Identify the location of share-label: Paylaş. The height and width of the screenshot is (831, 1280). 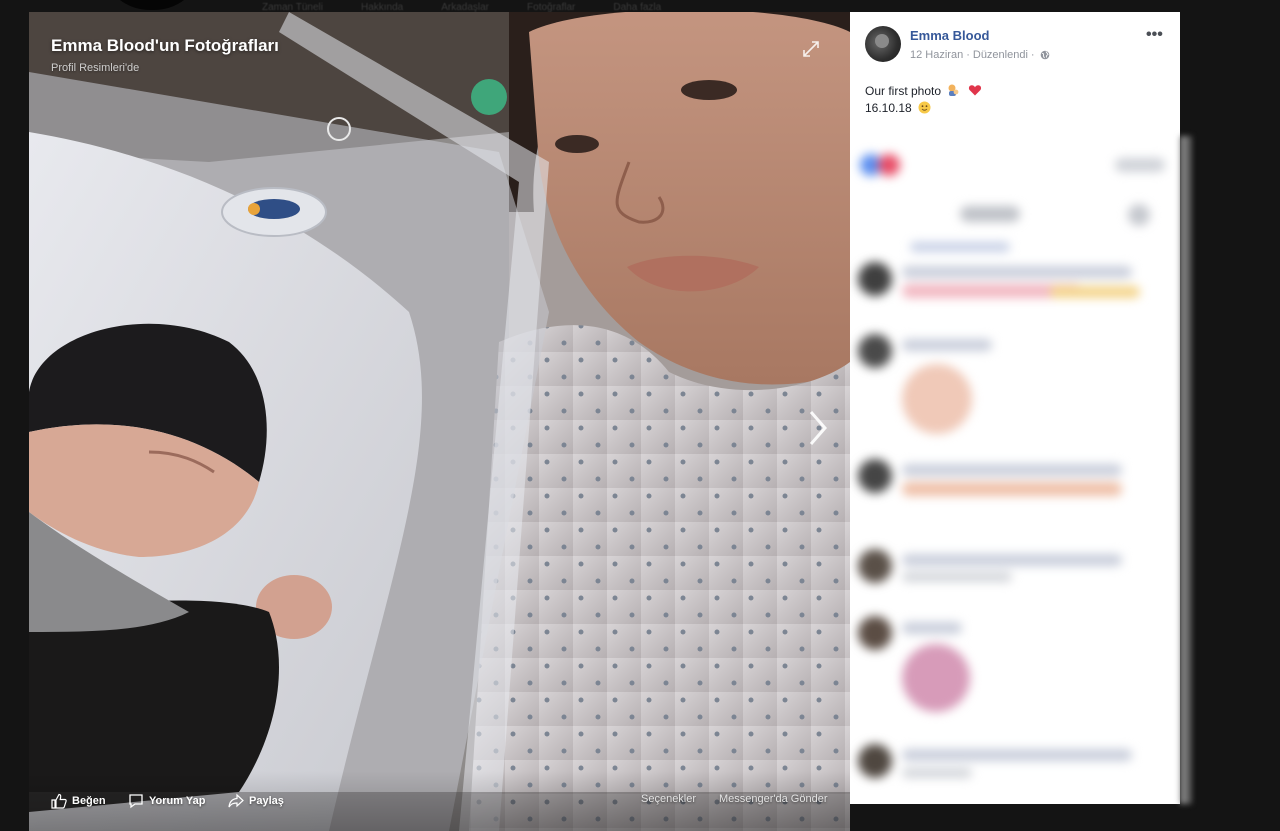
(266, 801).